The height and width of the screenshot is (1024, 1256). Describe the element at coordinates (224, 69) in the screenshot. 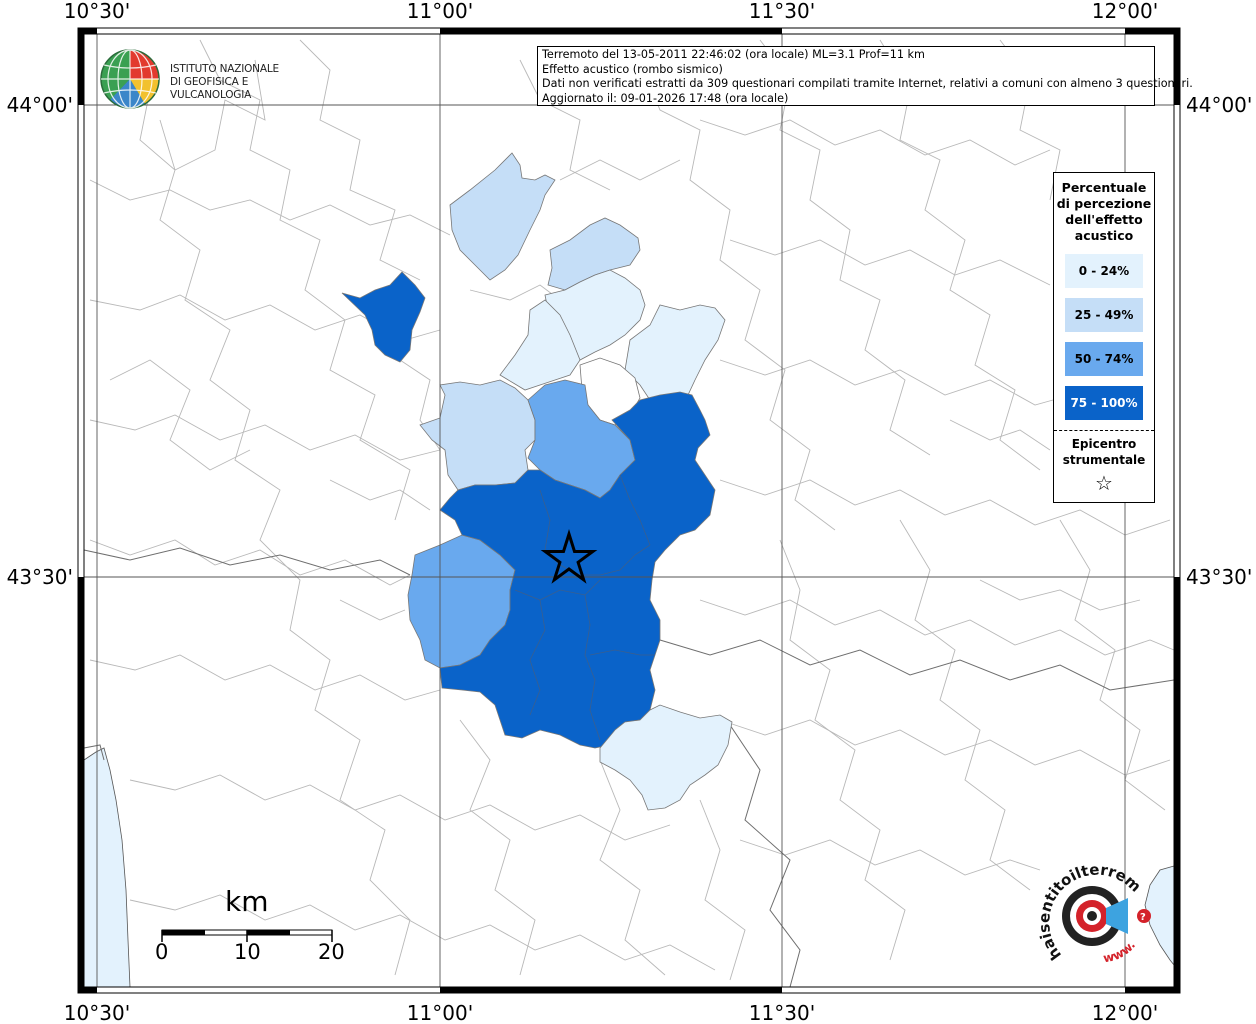

I see `institute-name-line1: ISTITUTO NAZIONALE` at that location.